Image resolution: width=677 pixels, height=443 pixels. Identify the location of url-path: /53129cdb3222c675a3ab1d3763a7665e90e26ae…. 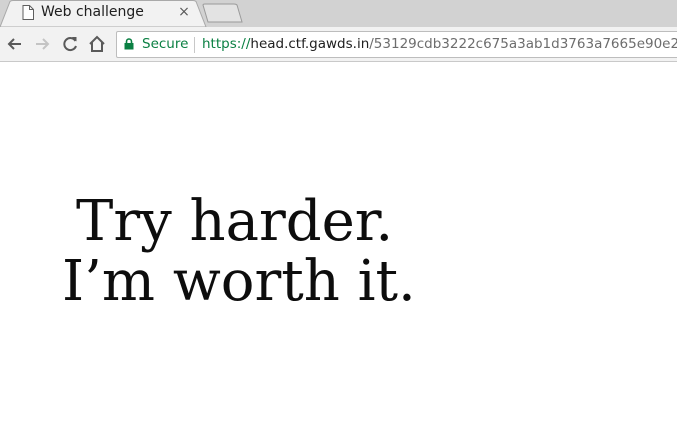
(523, 44).